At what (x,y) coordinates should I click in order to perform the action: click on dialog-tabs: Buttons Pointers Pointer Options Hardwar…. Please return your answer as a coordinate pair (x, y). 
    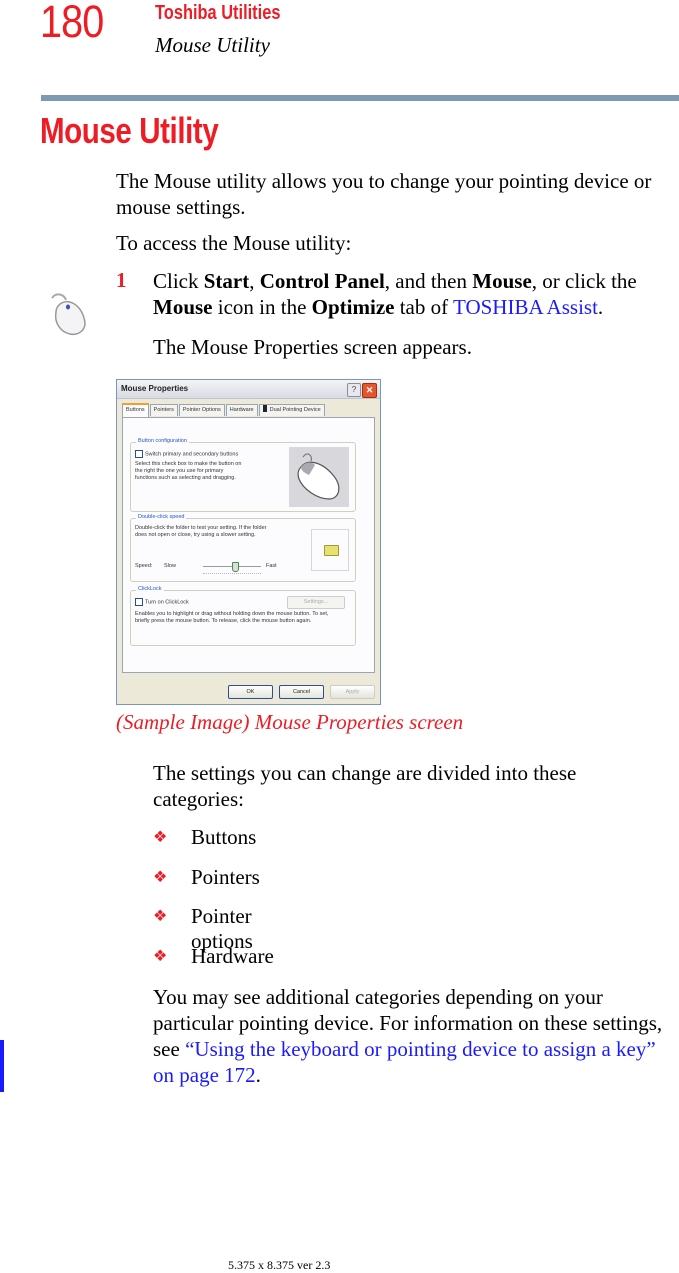
    Looking at the image, I should click on (224, 410).